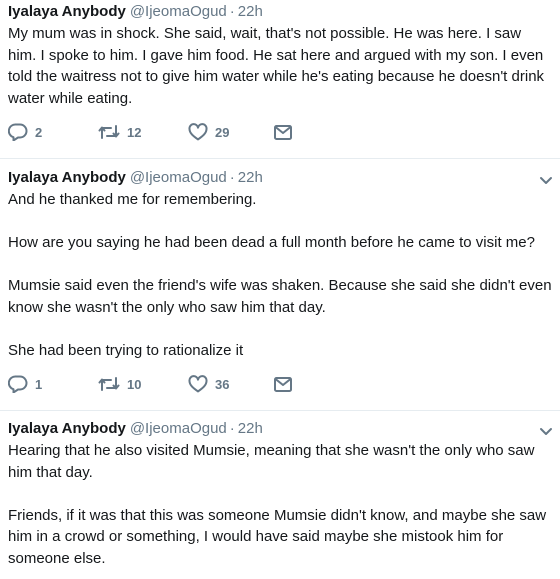 The width and height of the screenshot is (560, 579). What do you see at coordinates (132, 199) in the screenshot?
I see `tweet-paragraph: And he thanked me for remembering.` at bounding box center [132, 199].